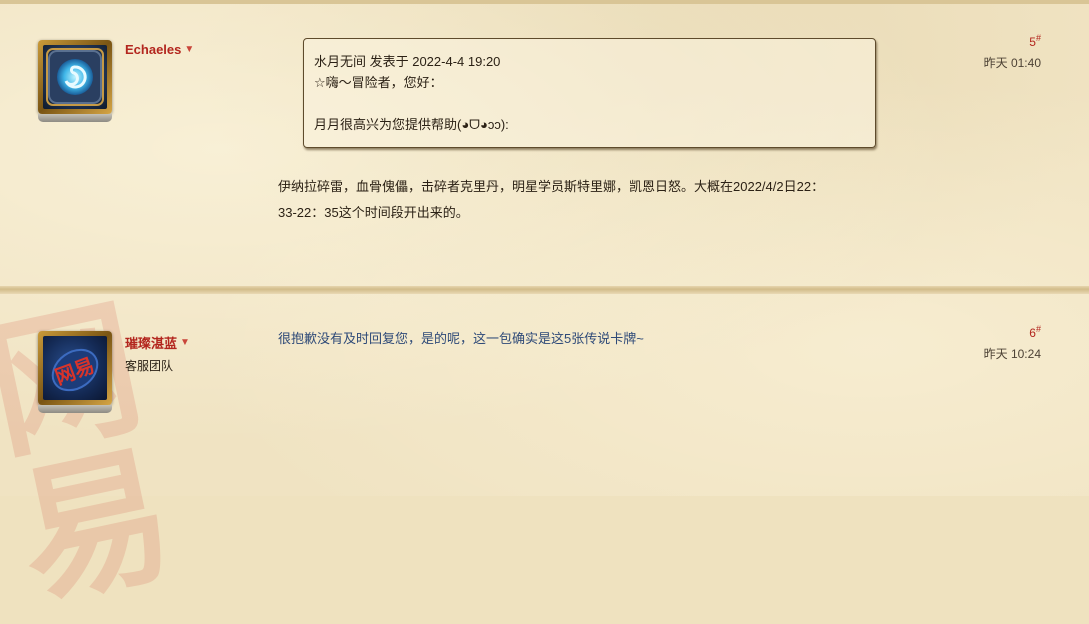  Describe the element at coordinates (1032, 42) in the screenshot. I see `floor-value: 5` at that location.